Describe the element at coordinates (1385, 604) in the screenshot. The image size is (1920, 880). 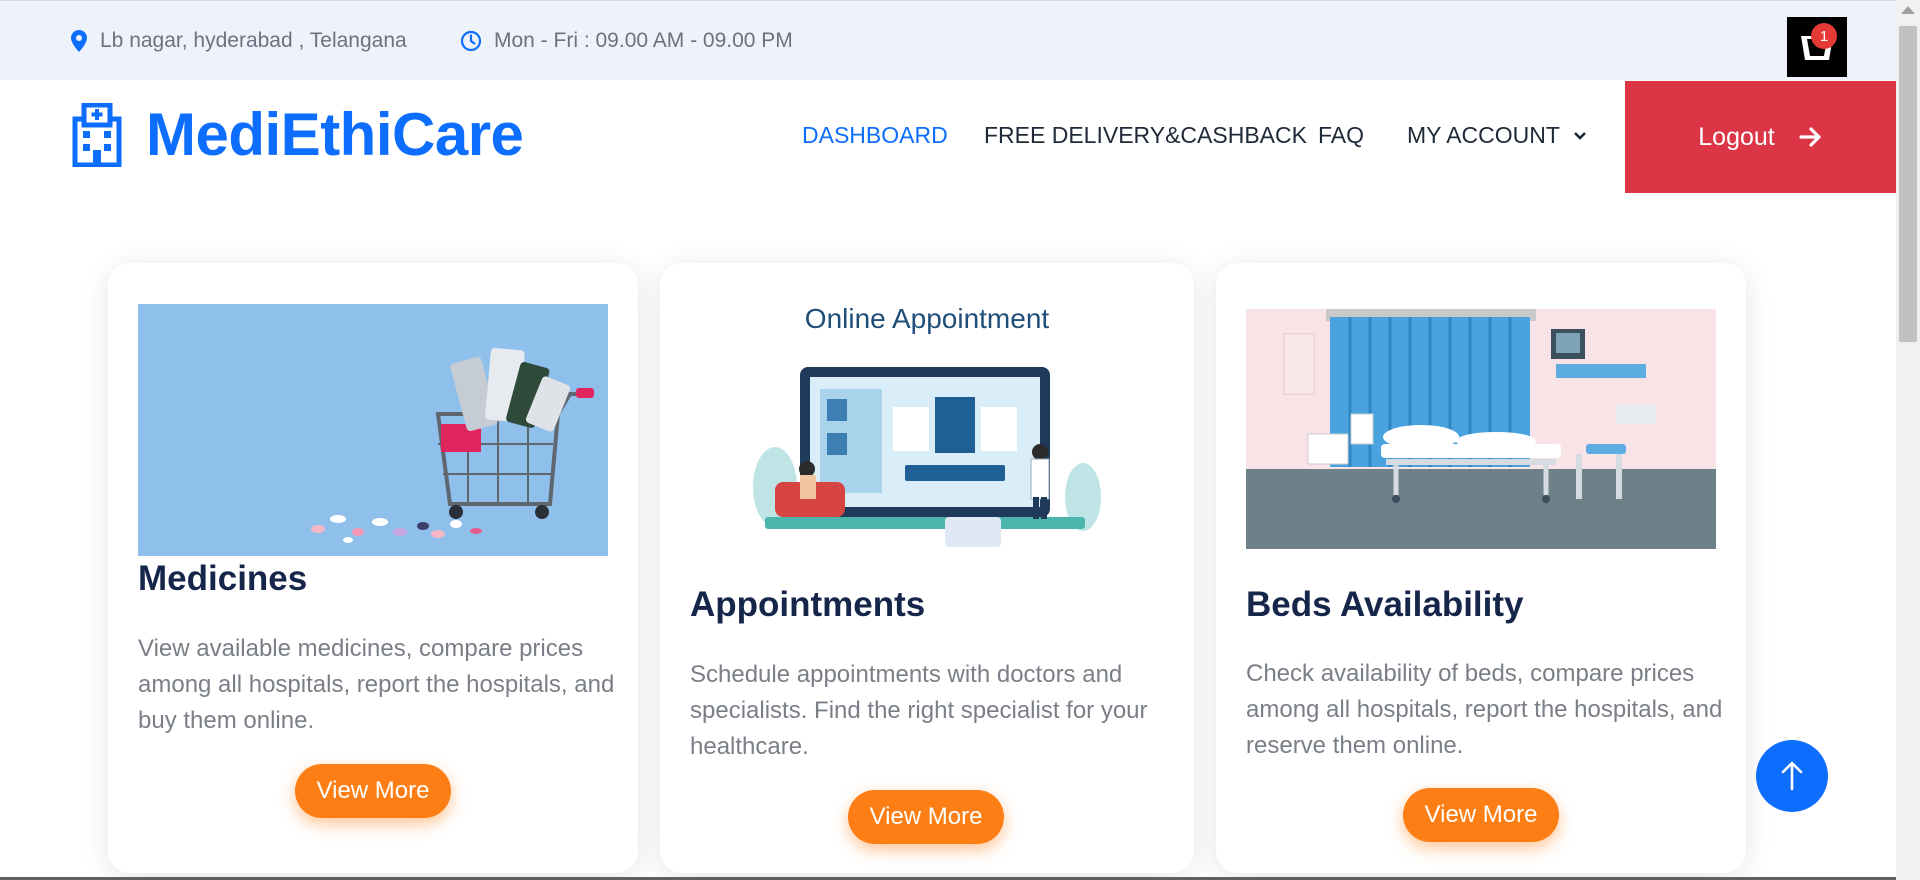
I see `beds-title: Beds Availability` at that location.